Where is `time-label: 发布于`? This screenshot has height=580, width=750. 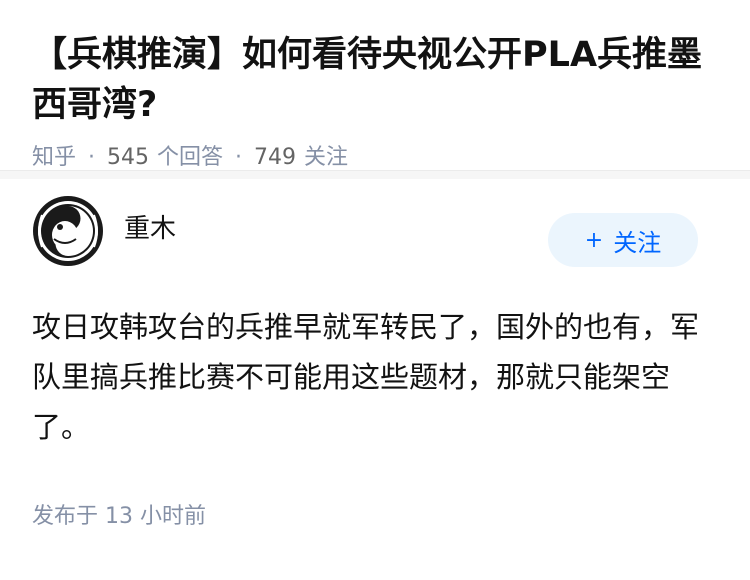
time-label: 发布于 is located at coordinates (65, 516).